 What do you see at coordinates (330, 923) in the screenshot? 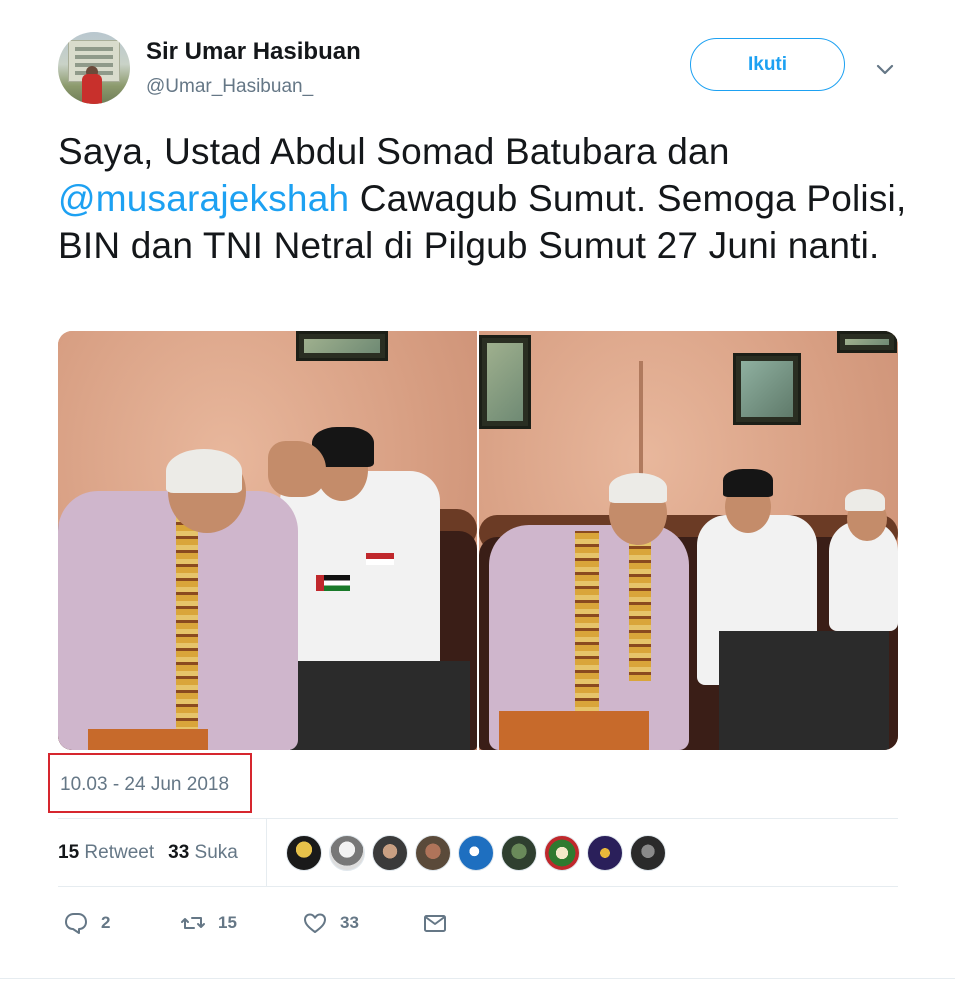
I see `like-button: 33` at bounding box center [330, 923].